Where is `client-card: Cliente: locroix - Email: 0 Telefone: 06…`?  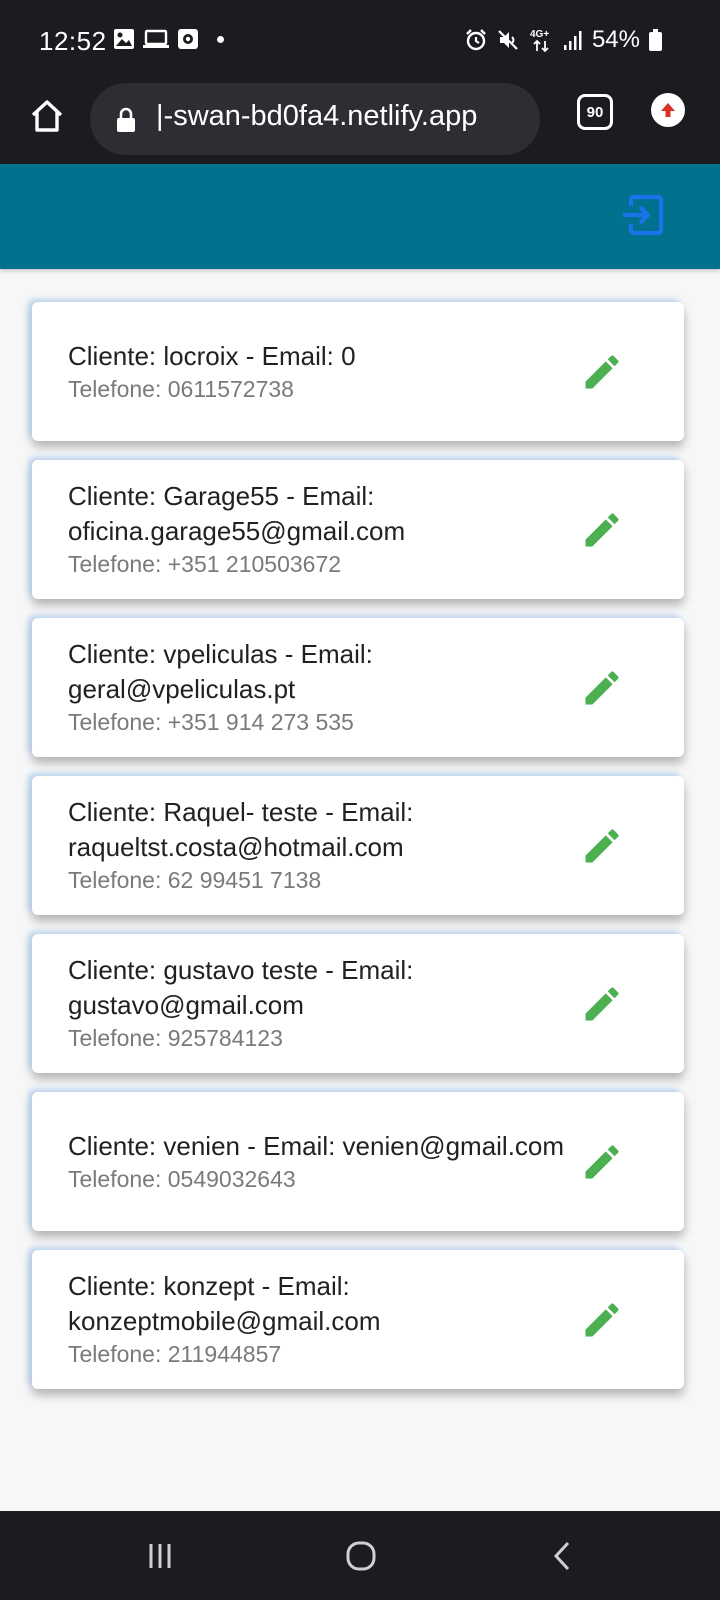 client-card: Cliente: locroix - Email: 0 Telefone: 06… is located at coordinates (358, 371).